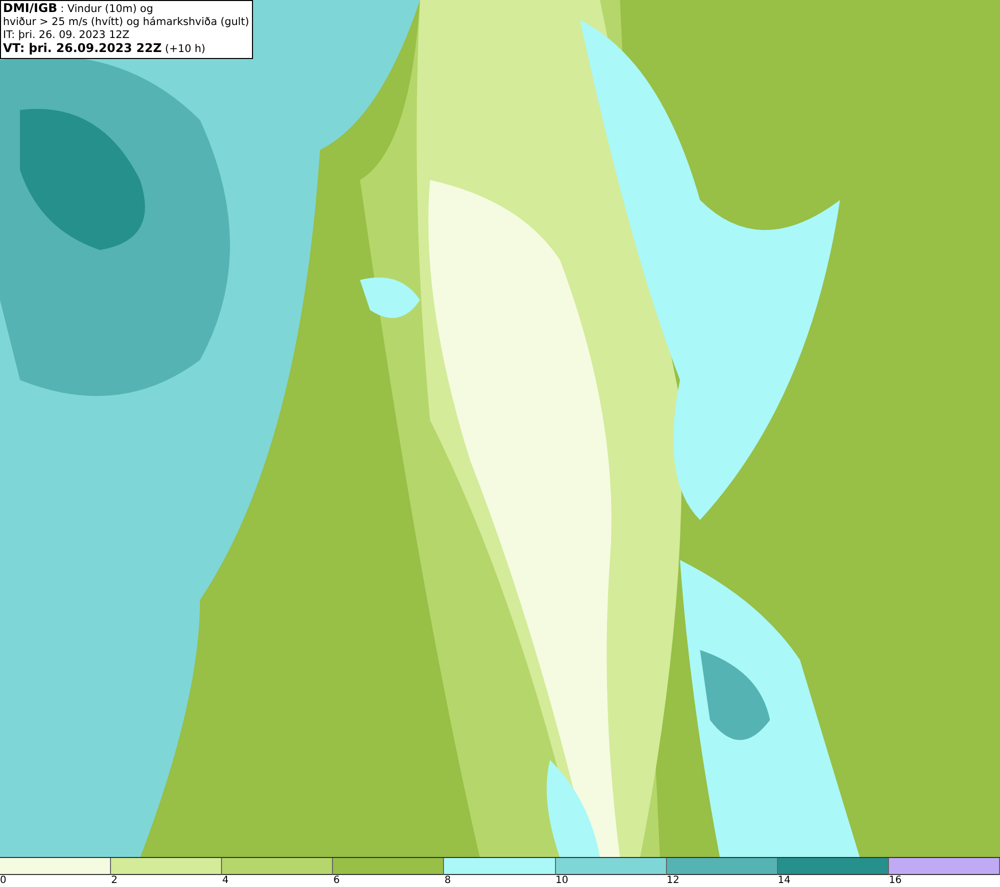  I want to click on title-text: hviður > 25 m/s (hvítt) og hámarkshviða (gult), so click(126, 22).